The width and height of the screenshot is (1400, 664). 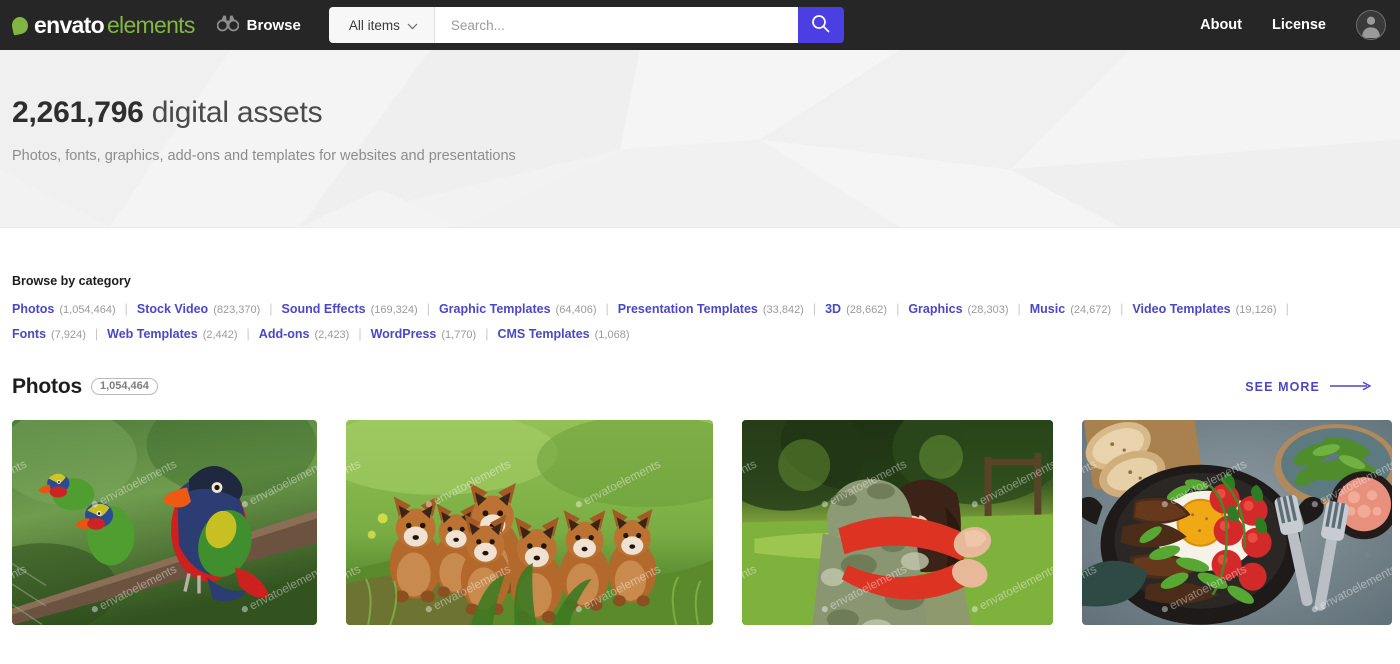 I want to click on category-count: (169,324), so click(x=394, y=310).